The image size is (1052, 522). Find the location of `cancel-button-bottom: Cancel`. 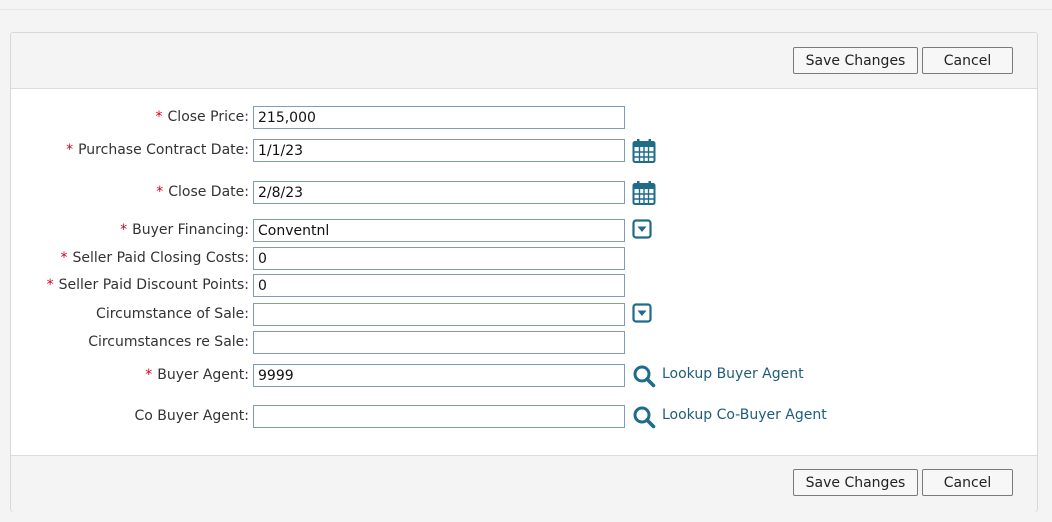

cancel-button-bottom: Cancel is located at coordinates (967, 482).